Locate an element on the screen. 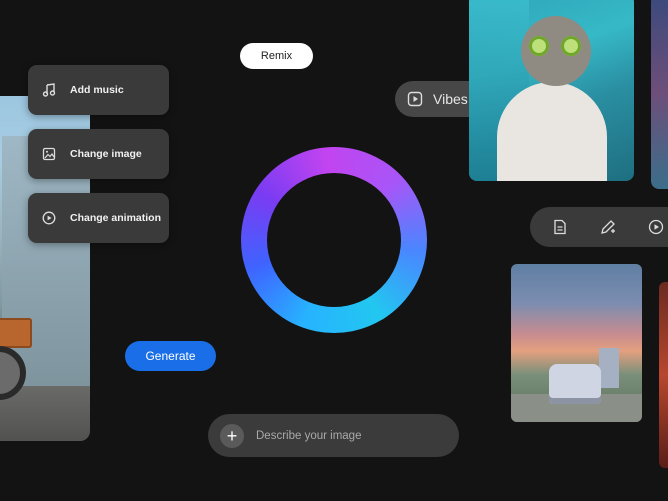 This screenshot has height=501, width=668. media-toolbar is located at coordinates (599, 227).